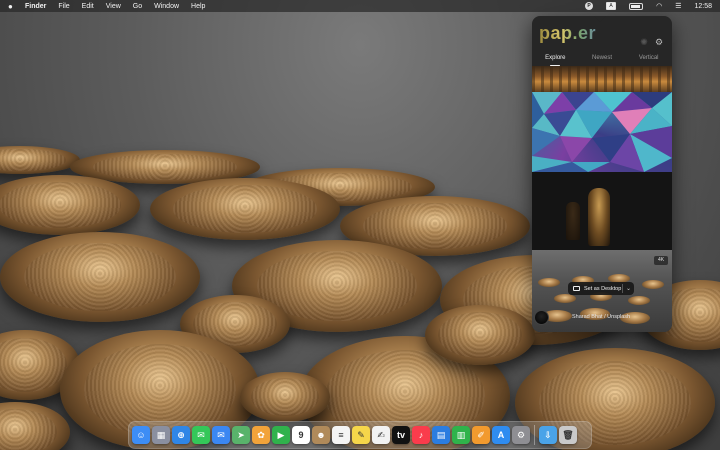 Image resolution: width=720 pixels, height=450 pixels. I want to click on menu-go: Go, so click(137, 6).